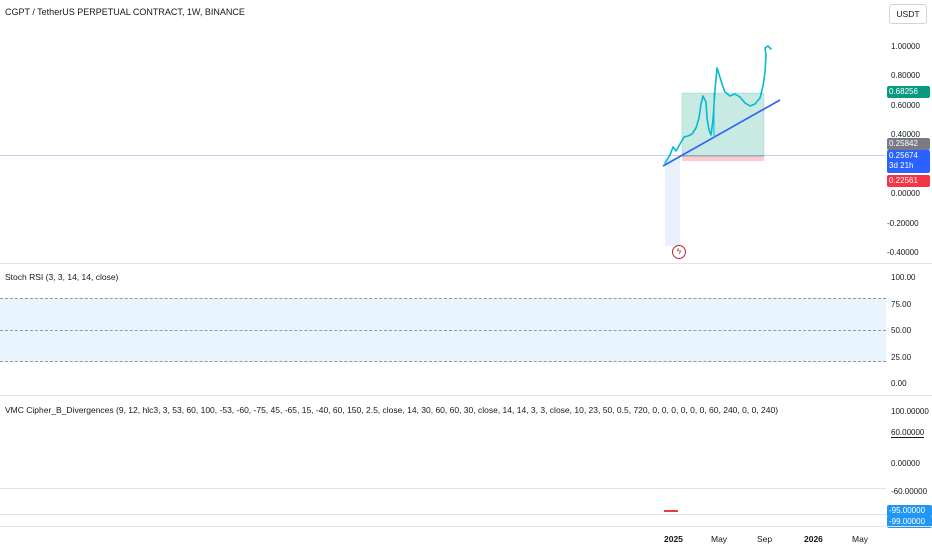  I want to click on entry-price-tag: 0.25842, so click(908, 144).